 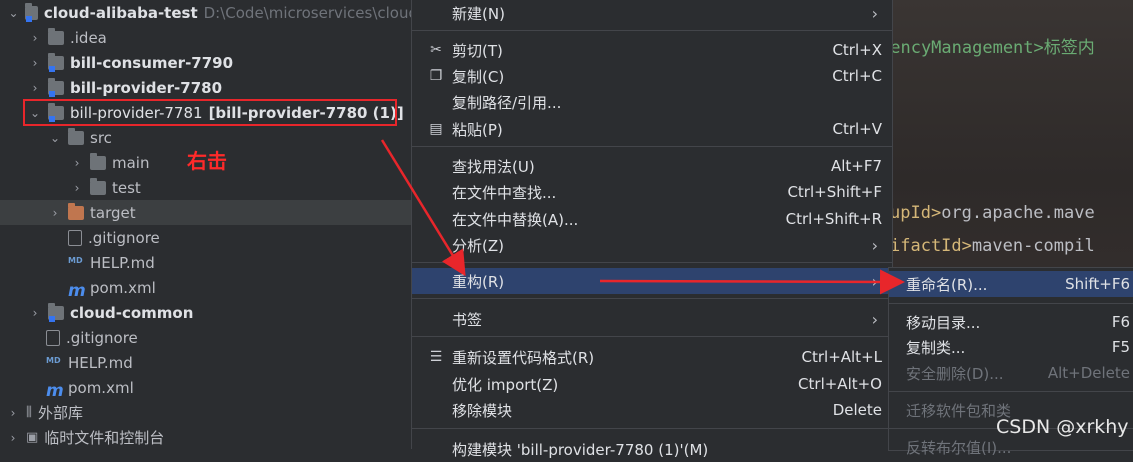 I want to click on arrow-to-rename, so click(x=752, y=282).